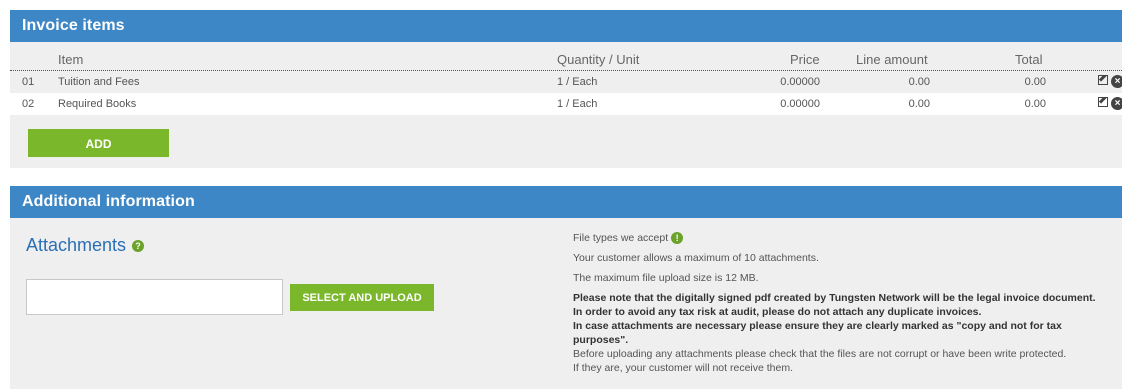  I want to click on attachment-file-input, so click(154, 297).